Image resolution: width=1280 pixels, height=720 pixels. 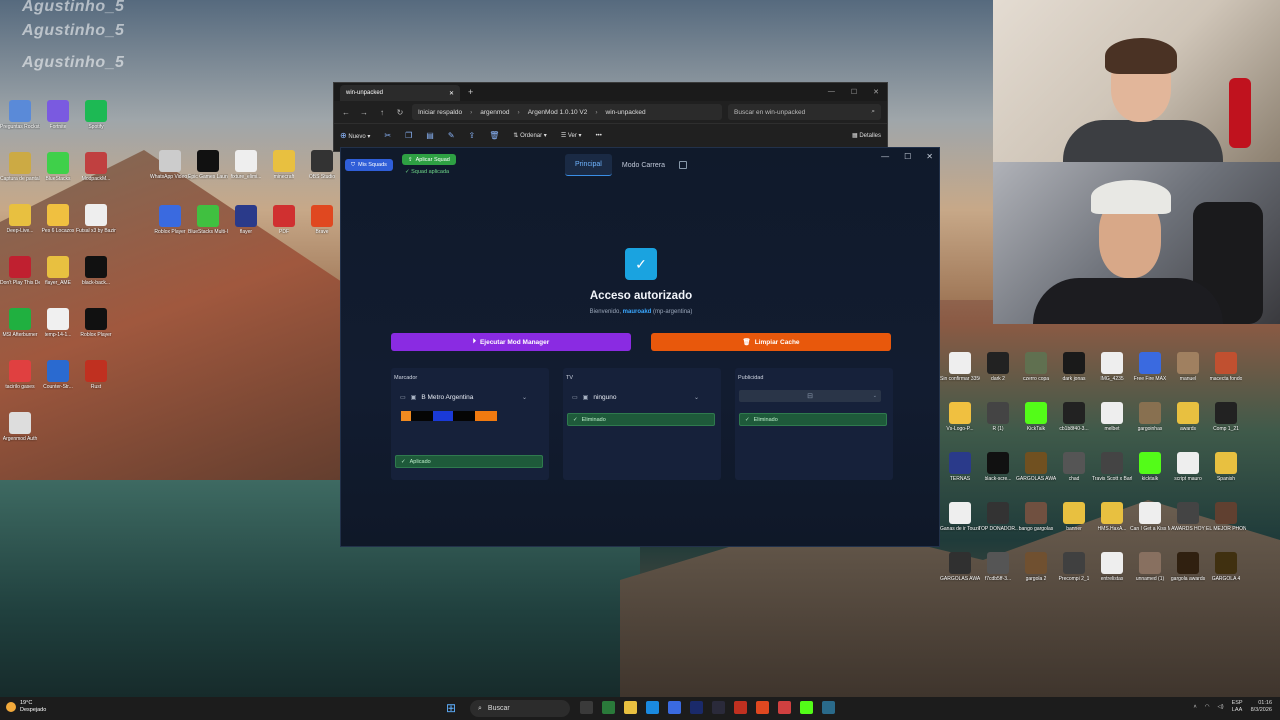 What do you see at coordinates (429, 159) in the screenshot?
I see `apply-squad-button: ⇪ Aplicar Squad` at bounding box center [429, 159].